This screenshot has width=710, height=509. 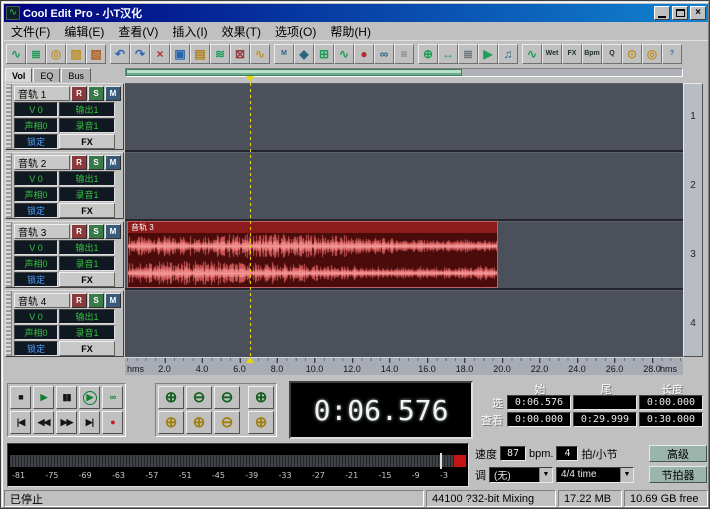 What do you see at coordinates (532, 53) in the screenshot?
I see `av-meter-icon: ∿` at bounding box center [532, 53].